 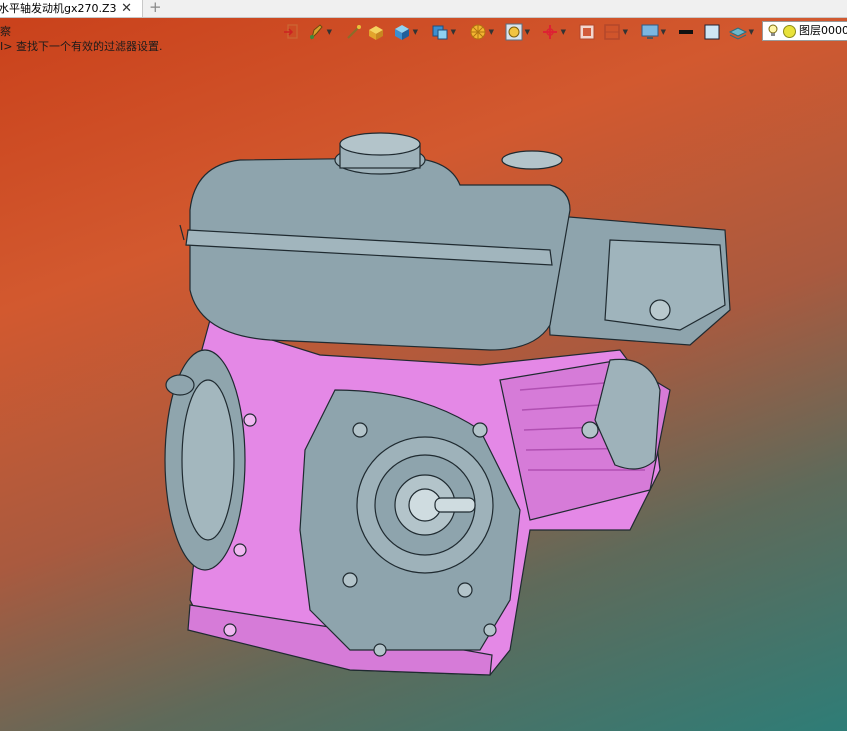 What do you see at coordinates (405, 32) in the screenshot?
I see `cube-icon: ▼` at bounding box center [405, 32].